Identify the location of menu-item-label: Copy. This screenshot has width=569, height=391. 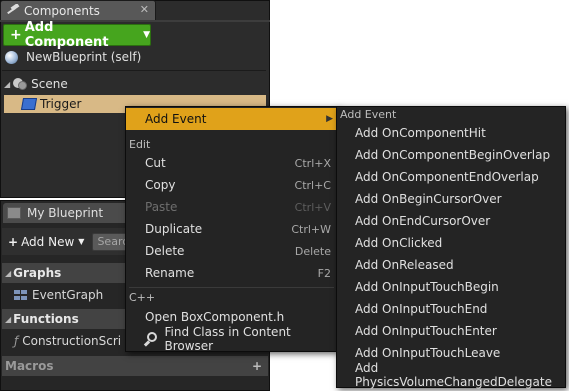
(160, 185).